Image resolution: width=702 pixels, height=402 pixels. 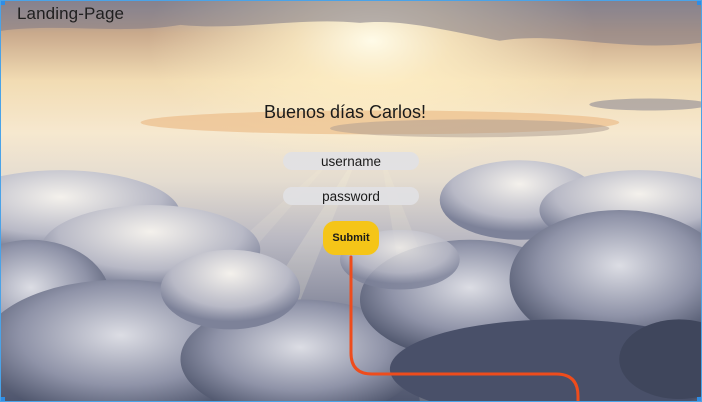 What do you see at coordinates (699, 3) in the screenshot?
I see `selection-handle-top-right` at bounding box center [699, 3].